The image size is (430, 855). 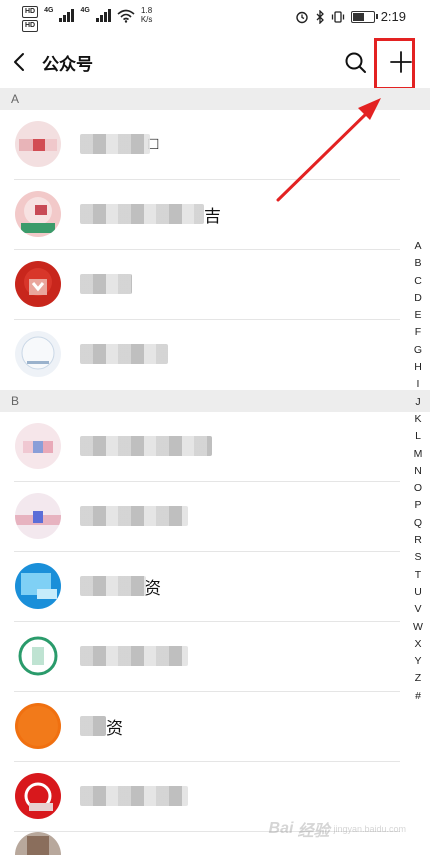 What do you see at coordinates (401, 62) in the screenshot?
I see `add-plus-icon` at bounding box center [401, 62].